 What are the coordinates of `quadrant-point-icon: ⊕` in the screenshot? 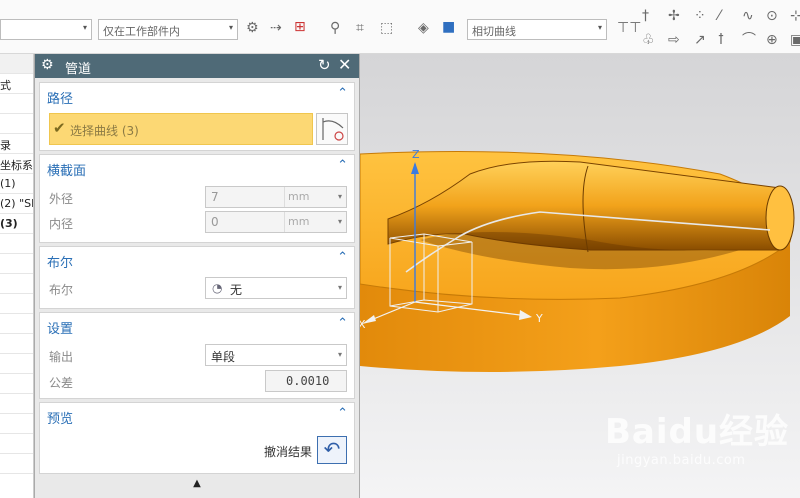 It's located at (772, 40).